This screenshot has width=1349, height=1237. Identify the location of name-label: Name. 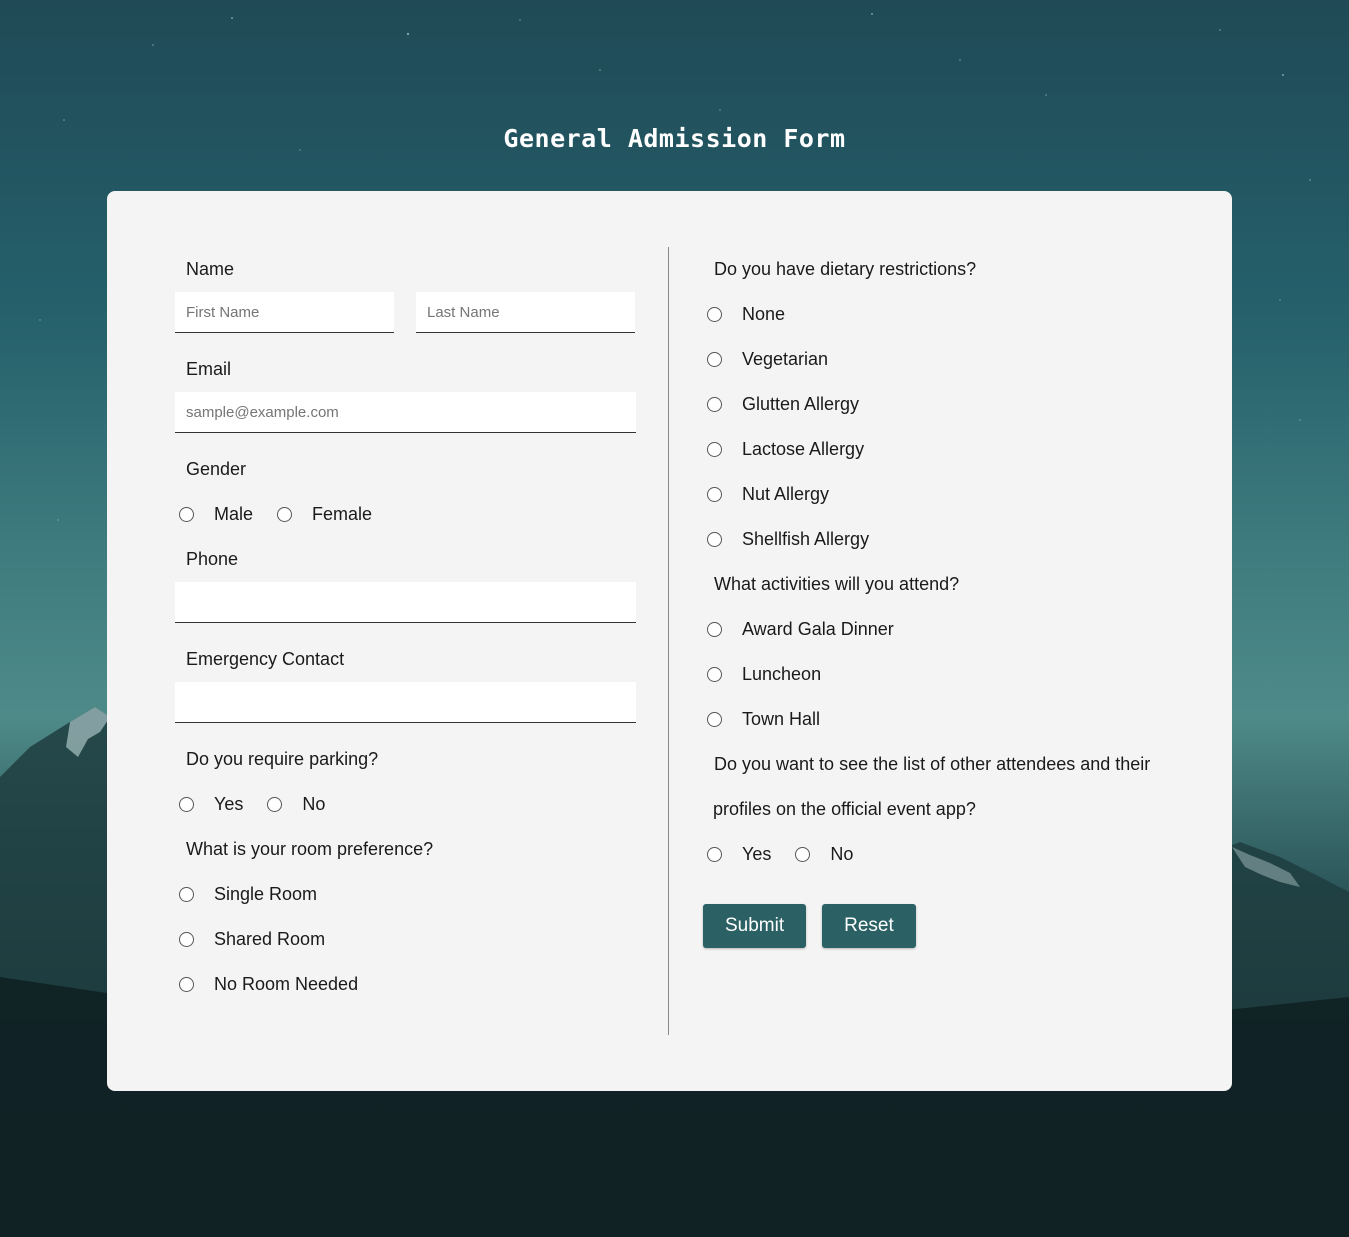
(210, 269).